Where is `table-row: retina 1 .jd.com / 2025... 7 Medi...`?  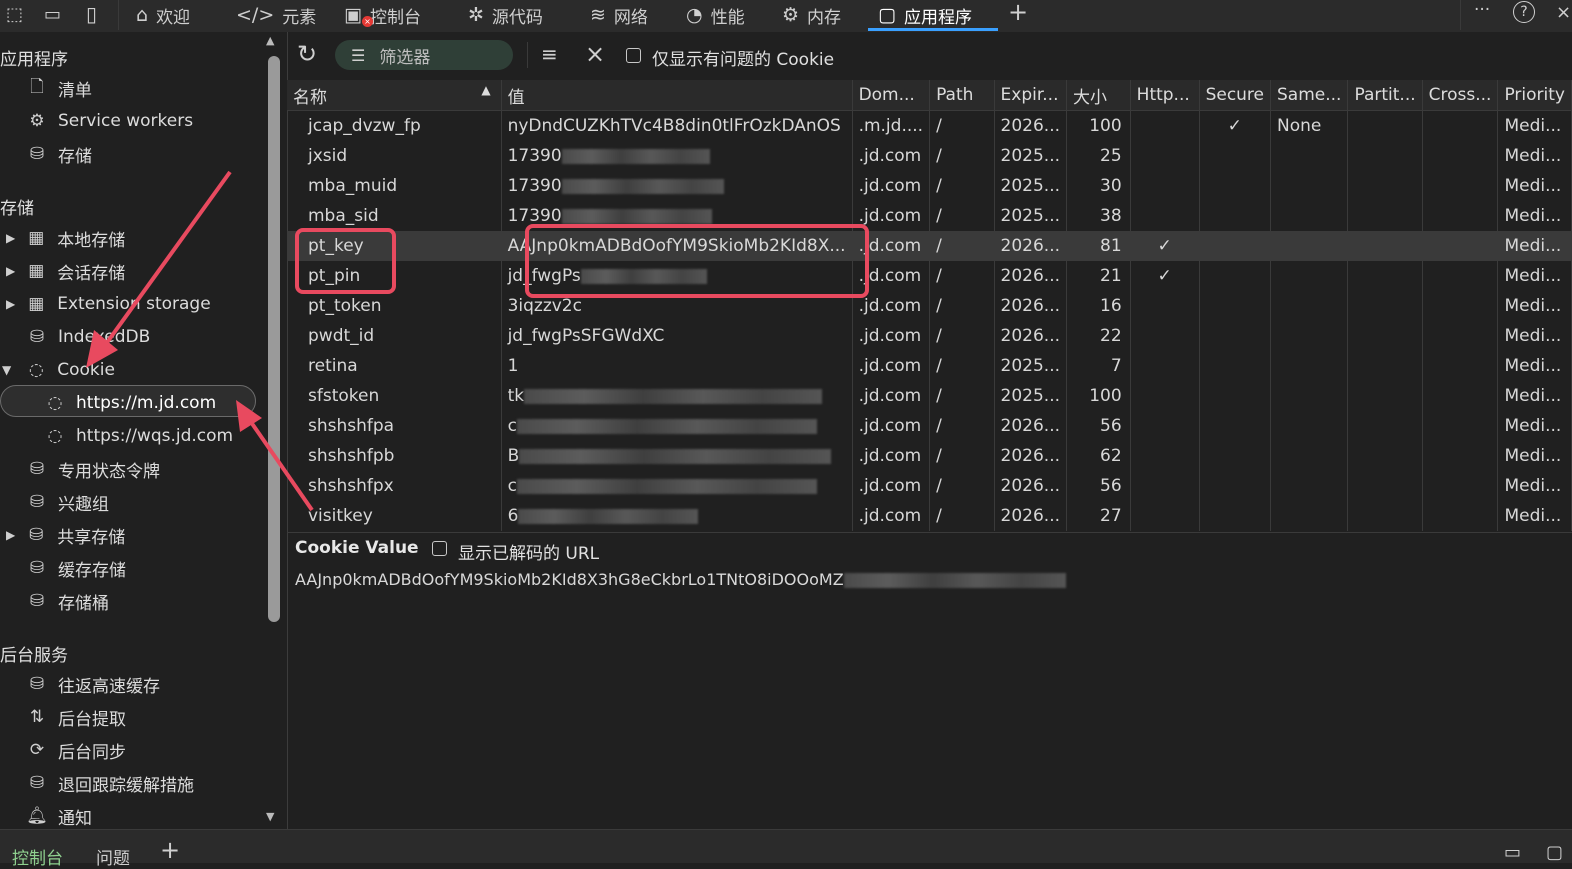 table-row: retina 1 .jd.com / 2025... 7 Medi... is located at coordinates (929, 366).